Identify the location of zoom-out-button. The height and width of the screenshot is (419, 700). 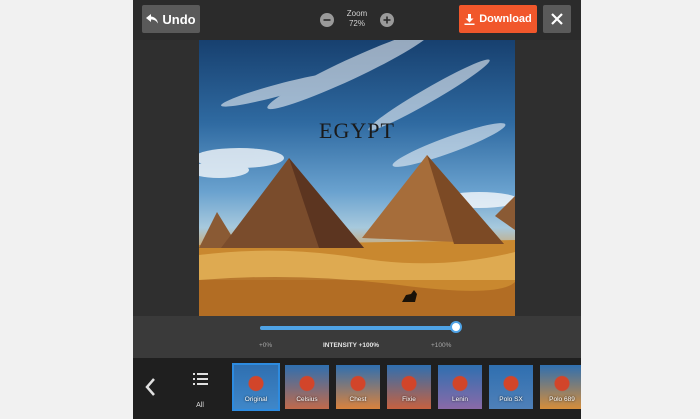
(327, 20).